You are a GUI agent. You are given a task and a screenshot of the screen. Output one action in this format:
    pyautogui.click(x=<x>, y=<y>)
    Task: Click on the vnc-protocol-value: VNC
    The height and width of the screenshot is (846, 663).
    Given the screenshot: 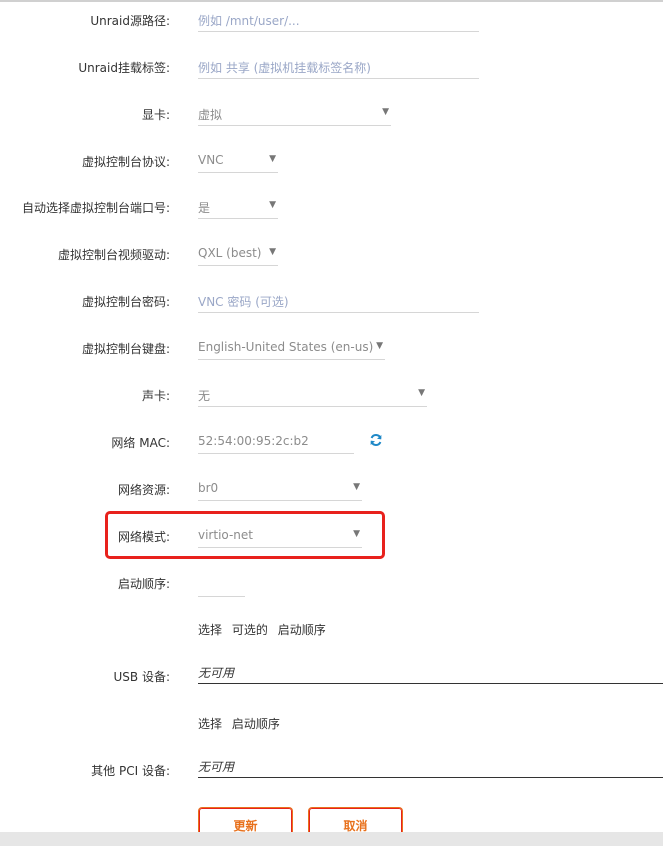 What is the action you would take?
    pyautogui.click(x=211, y=160)
    